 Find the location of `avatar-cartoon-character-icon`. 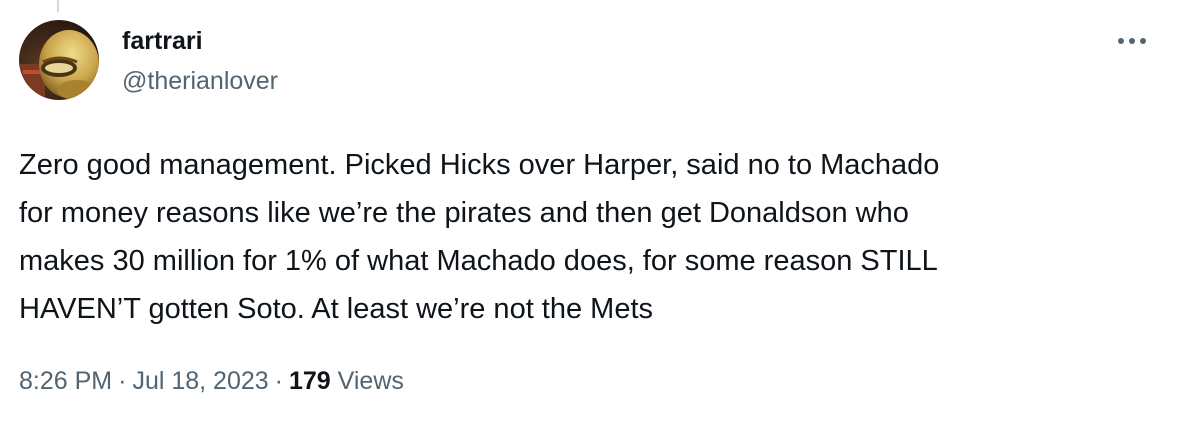

avatar-cartoon-character-icon is located at coordinates (59, 60).